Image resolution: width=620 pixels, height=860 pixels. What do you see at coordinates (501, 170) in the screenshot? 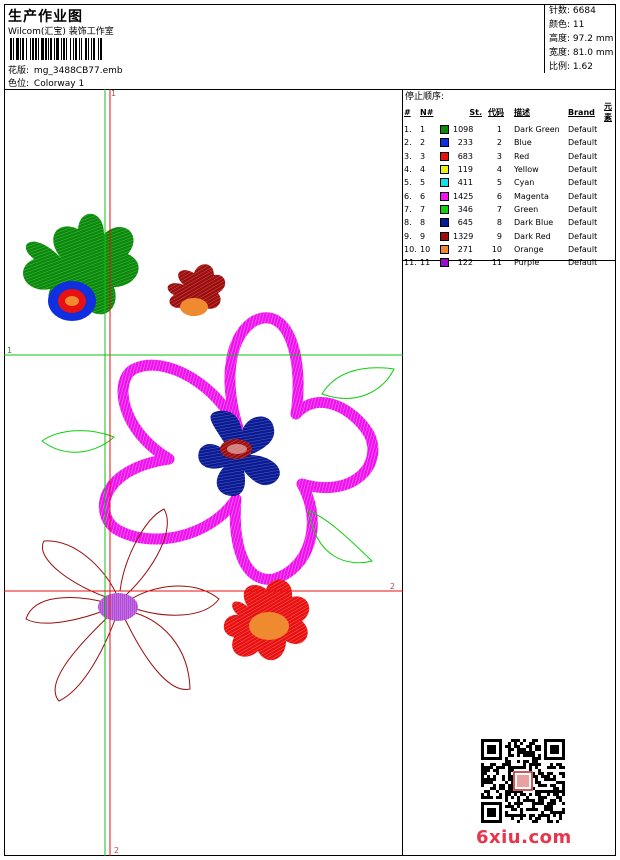
I see `table-row: 4. 4 119 4 Yellow Default` at bounding box center [501, 170].